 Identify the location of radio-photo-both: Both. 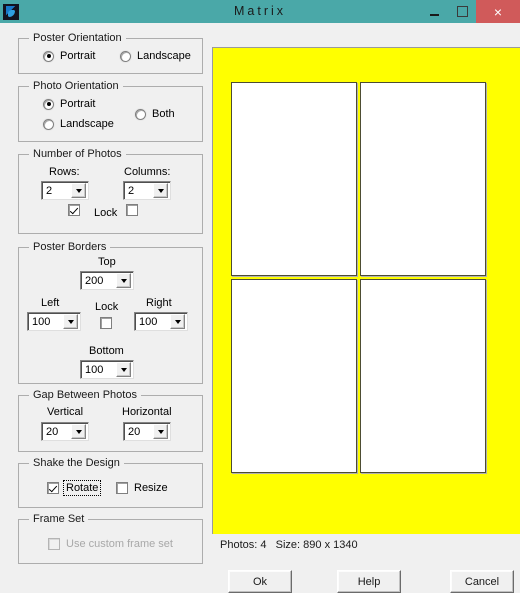
(155, 114).